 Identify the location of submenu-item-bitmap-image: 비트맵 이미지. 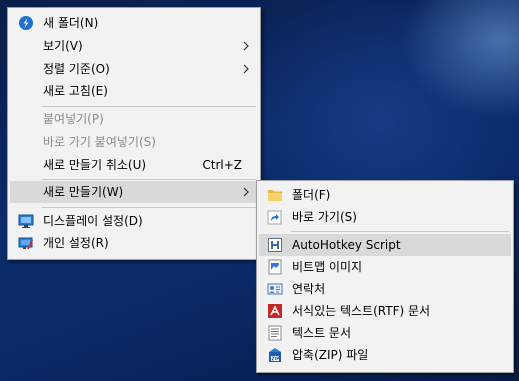
(385, 267).